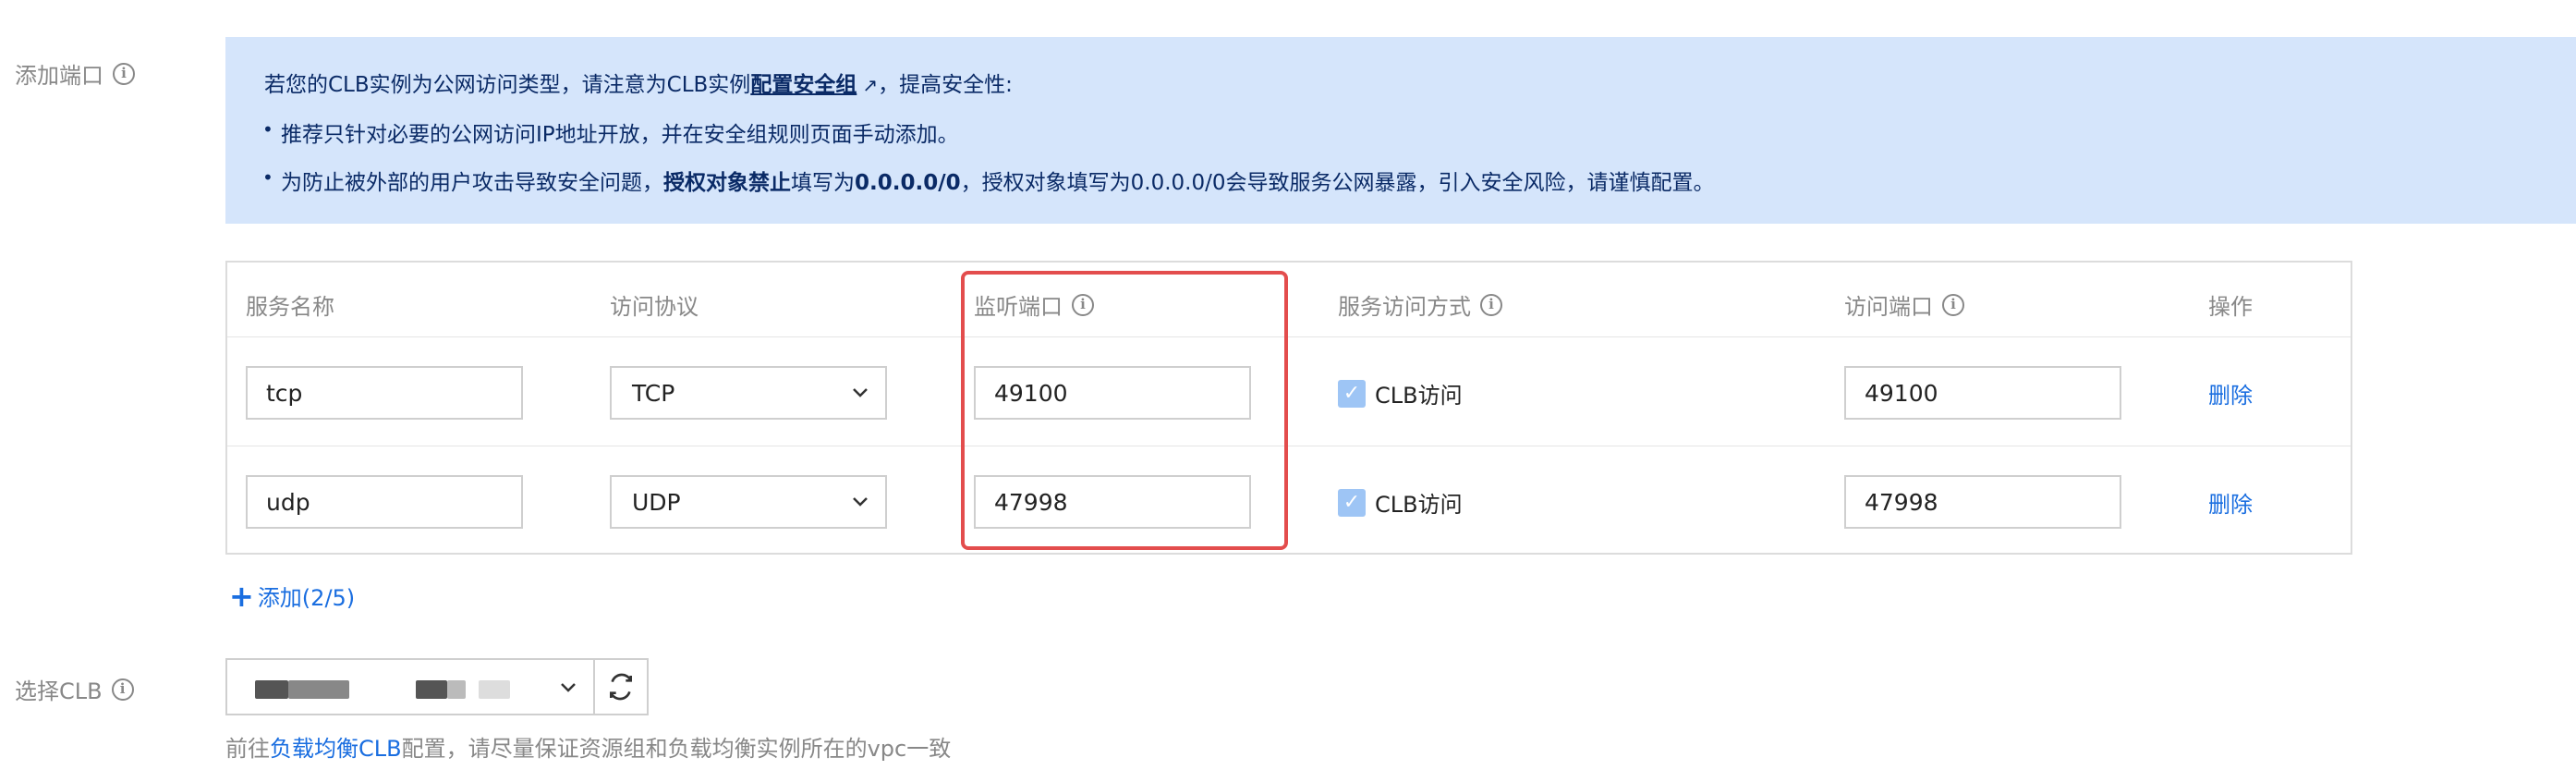  What do you see at coordinates (336, 749) in the screenshot?
I see `clb-console-link: 负载均衡CLB` at bounding box center [336, 749].